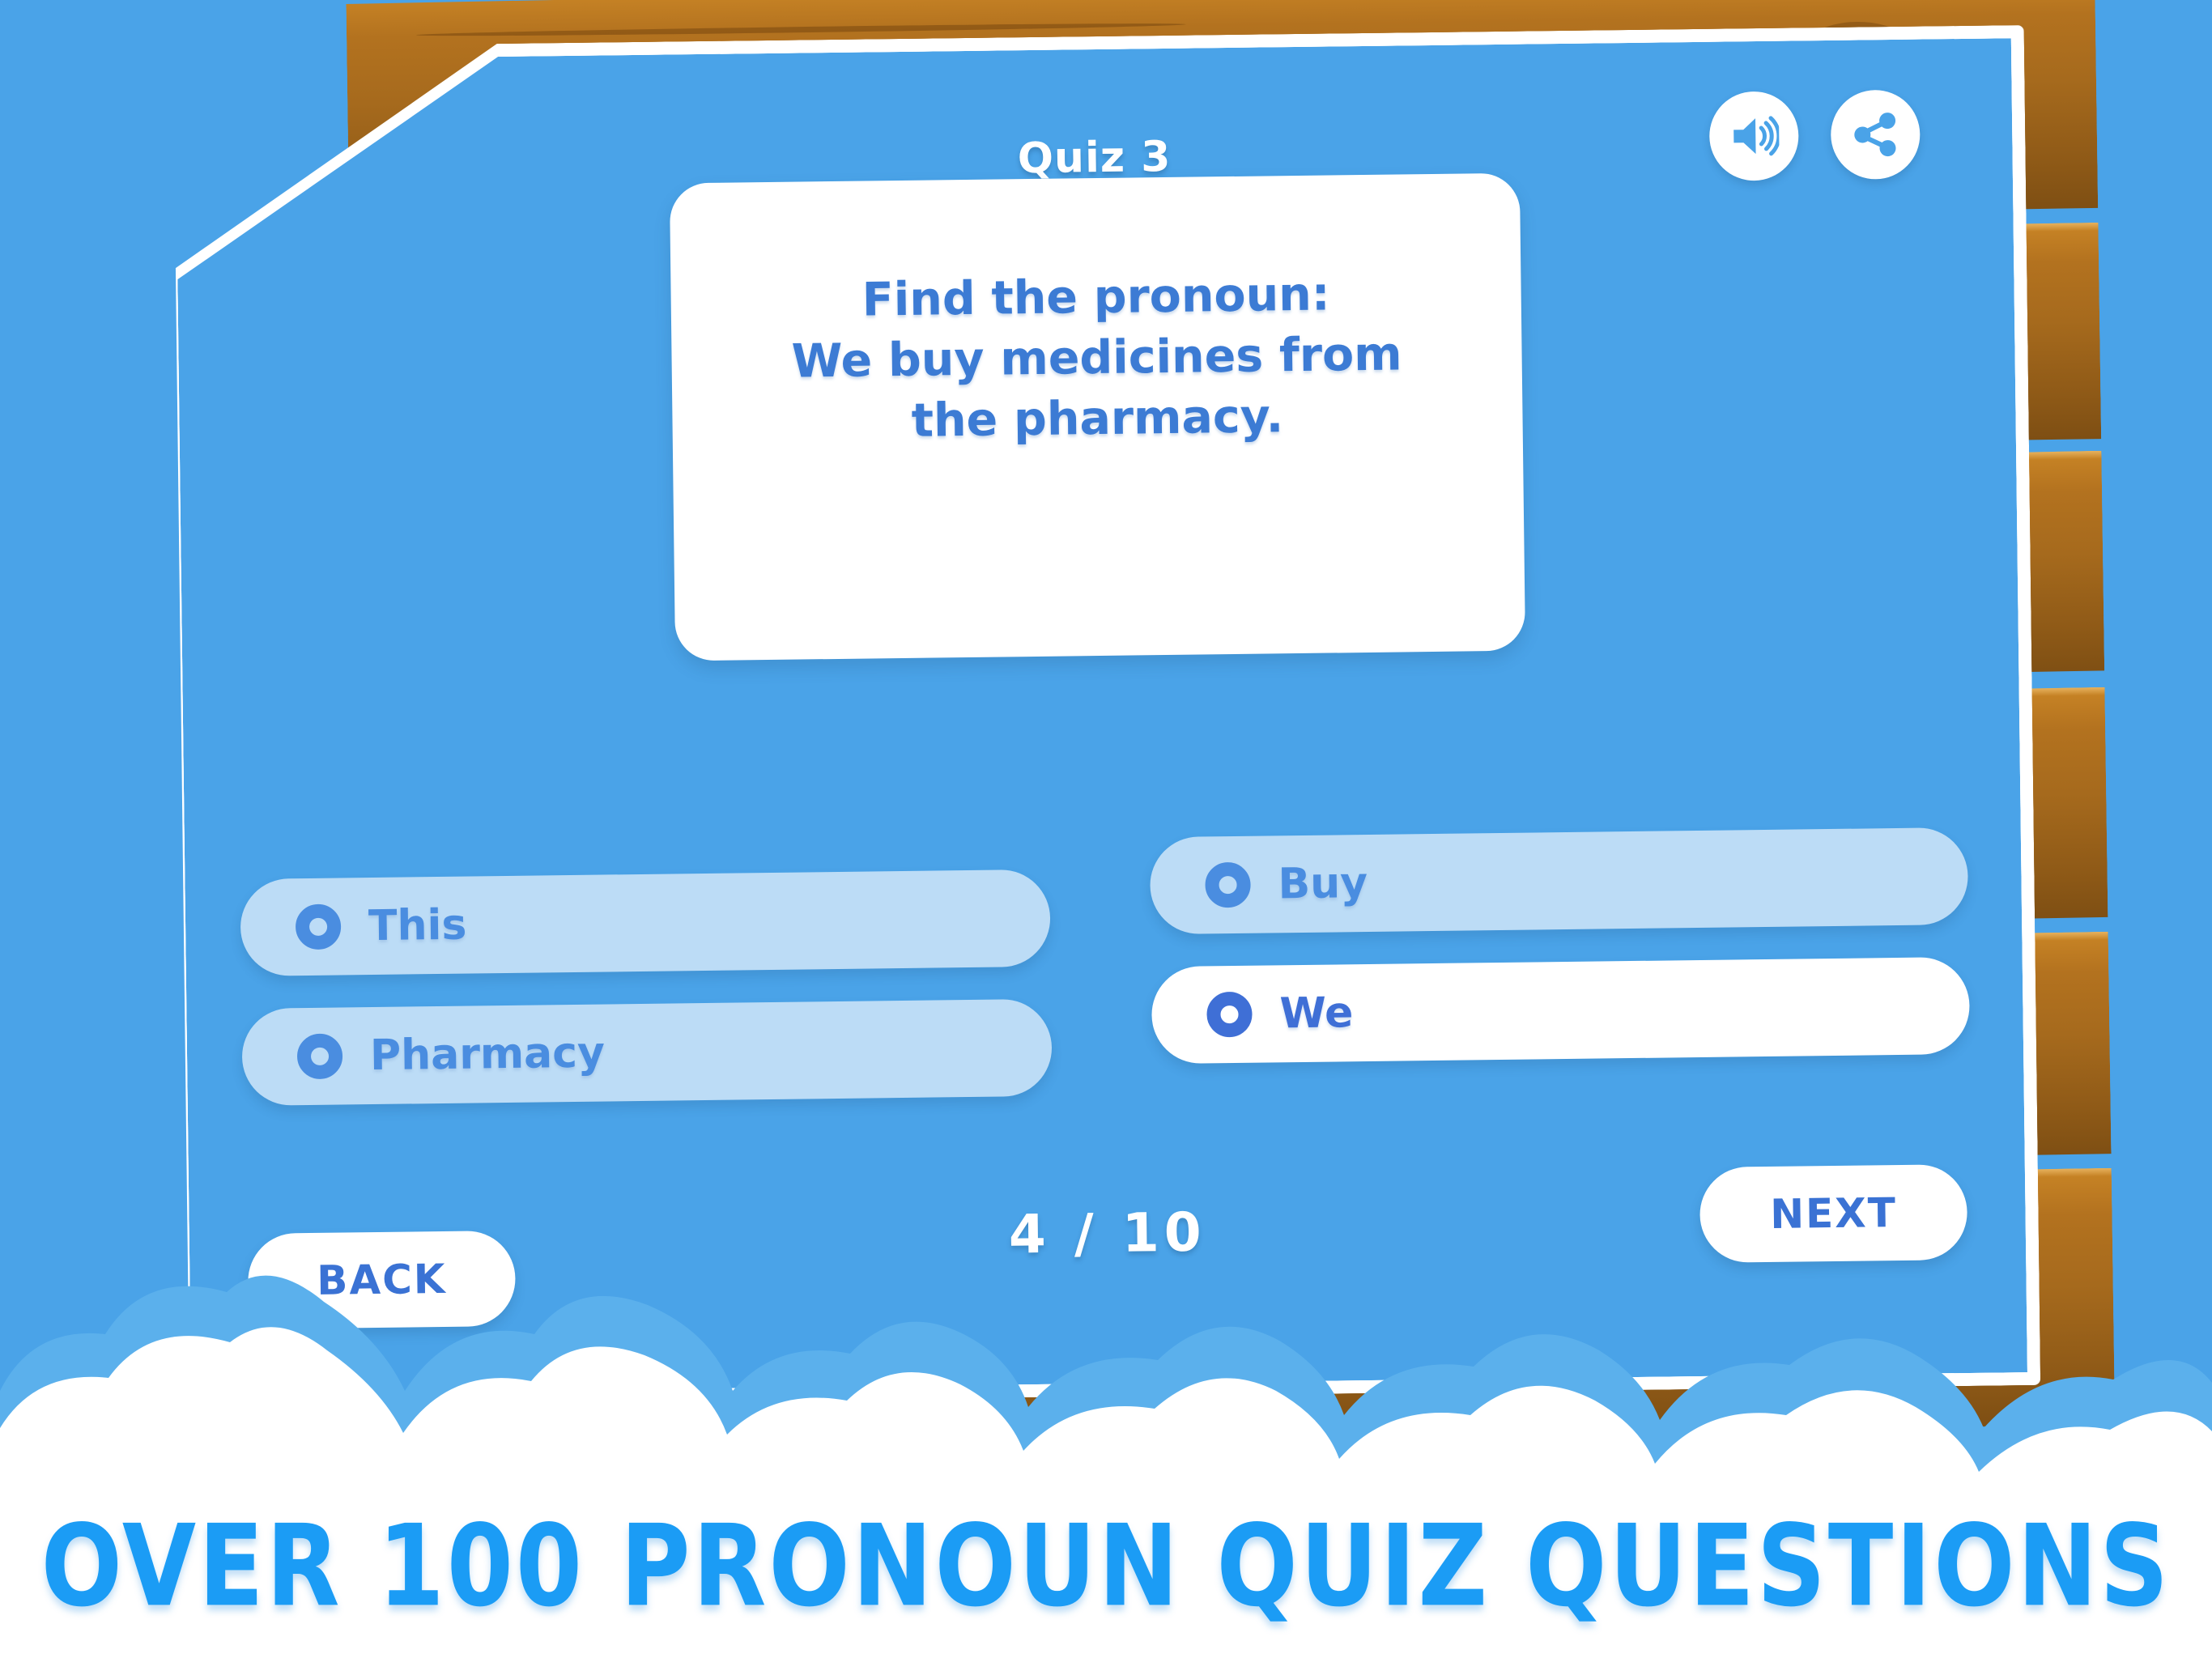 Image resolution: width=2212 pixels, height=1658 pixels. Describe the element at coordinates (418, 925) in the screenshot. I see `answer-option-label: This` at that location.